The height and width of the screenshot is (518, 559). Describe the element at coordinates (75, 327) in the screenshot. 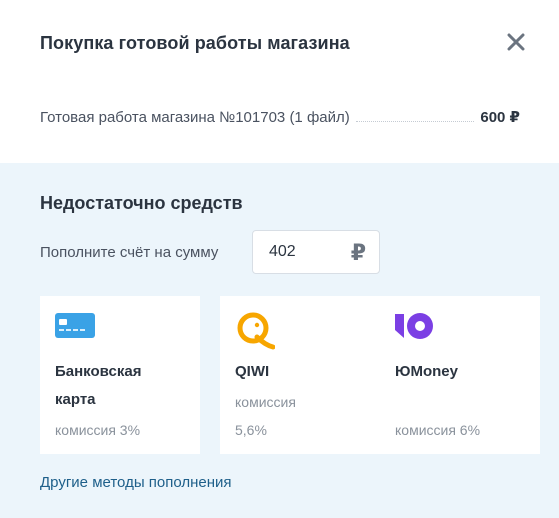

I see `bank-card-icon` at that location.